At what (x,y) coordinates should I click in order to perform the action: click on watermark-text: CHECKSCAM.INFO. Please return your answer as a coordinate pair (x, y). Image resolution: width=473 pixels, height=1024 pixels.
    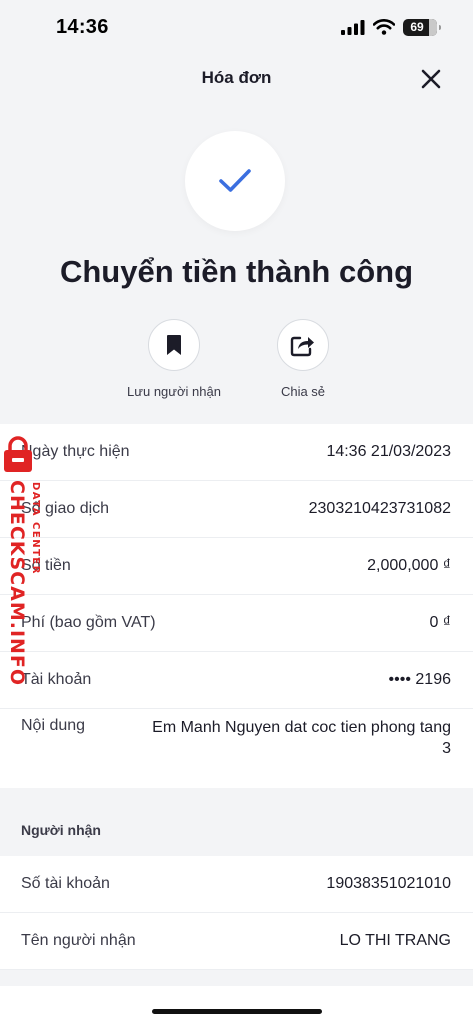
    Looking at the image, I should click on (17, 583).